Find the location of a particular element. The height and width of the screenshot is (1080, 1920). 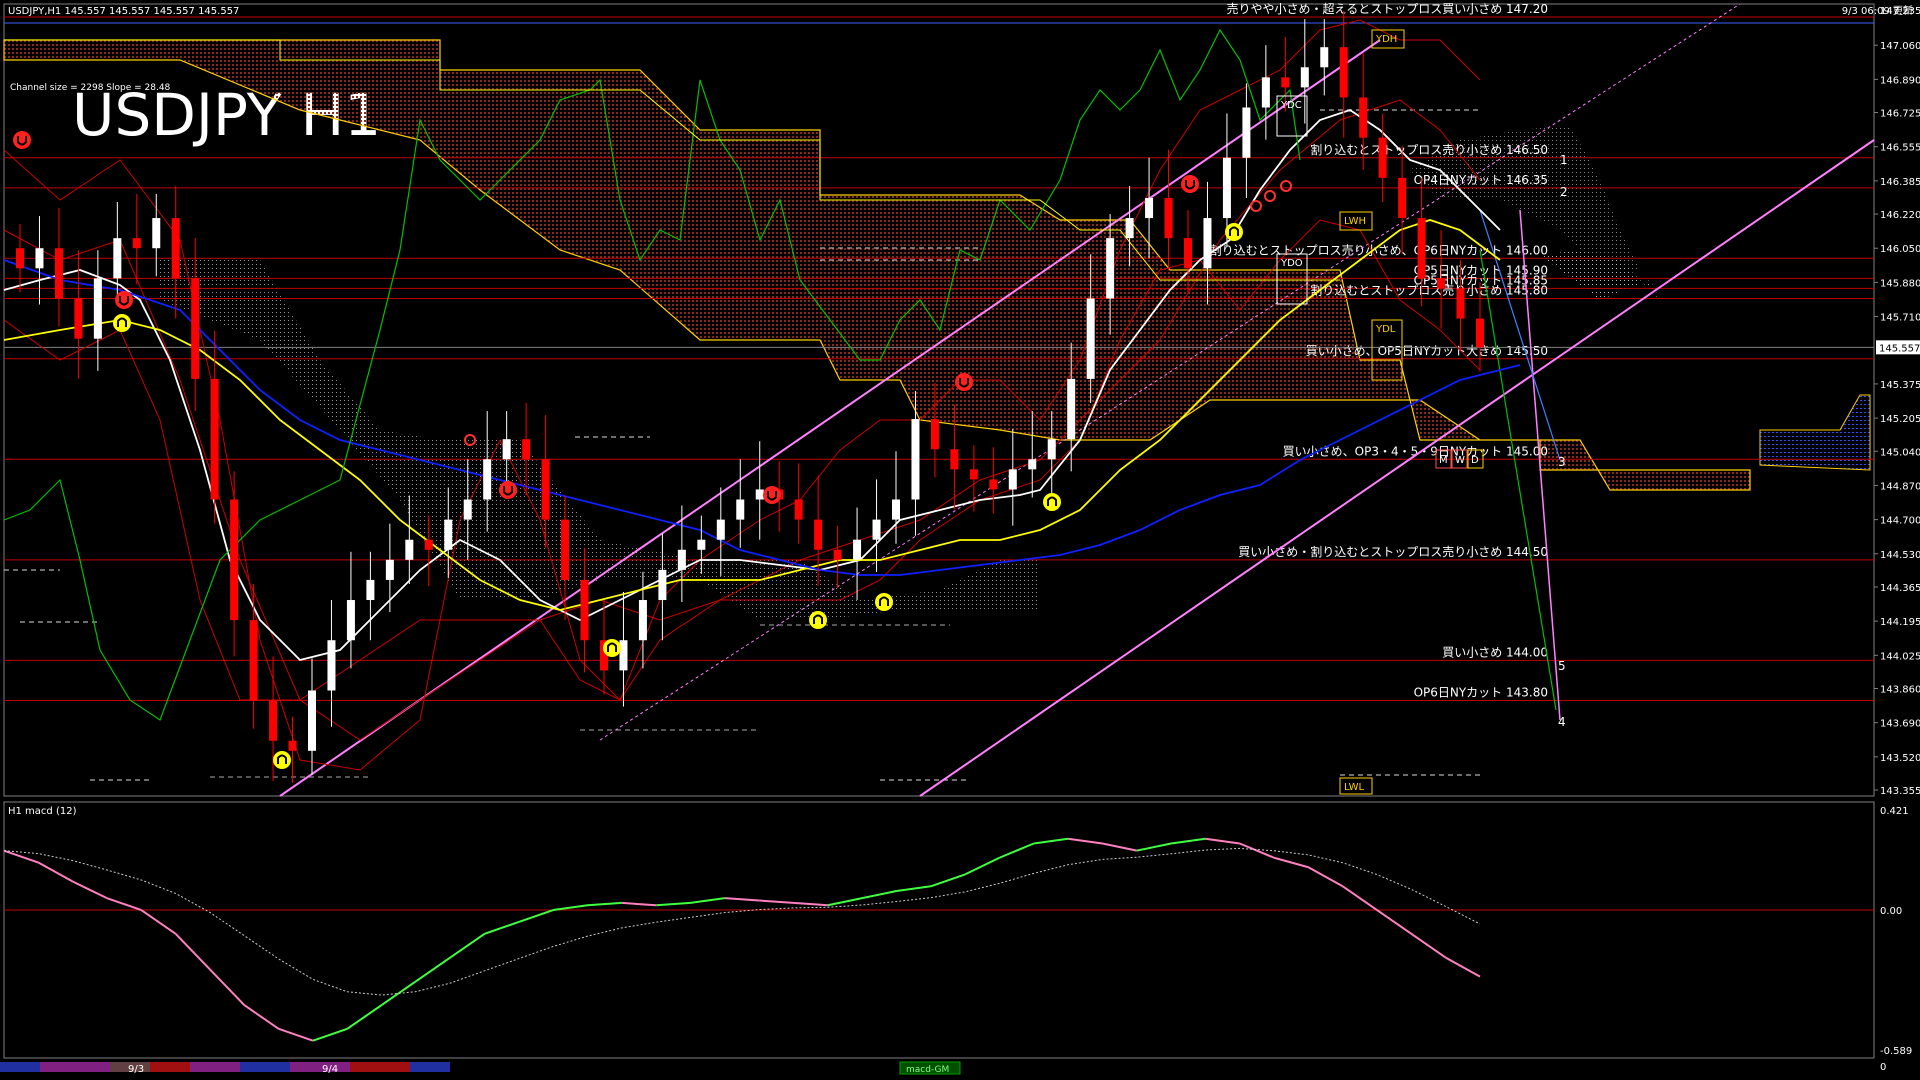

level-label: 買い小さめ 144.00 is located at coordinates (1495, 652).